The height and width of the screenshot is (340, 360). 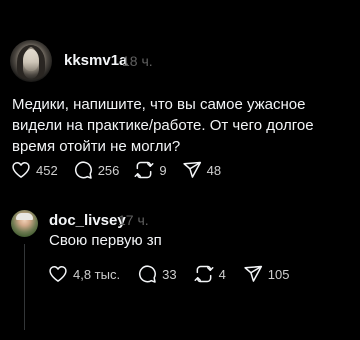 I want to click on avatar-cap-shape, so click(x=24, y=216).